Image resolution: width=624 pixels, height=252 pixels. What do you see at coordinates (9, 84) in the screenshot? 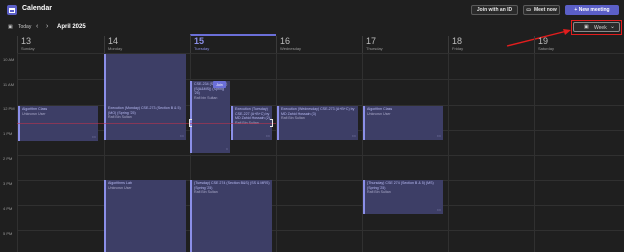
I see `time-label: 11 AM` at bounding box center [9, 84].